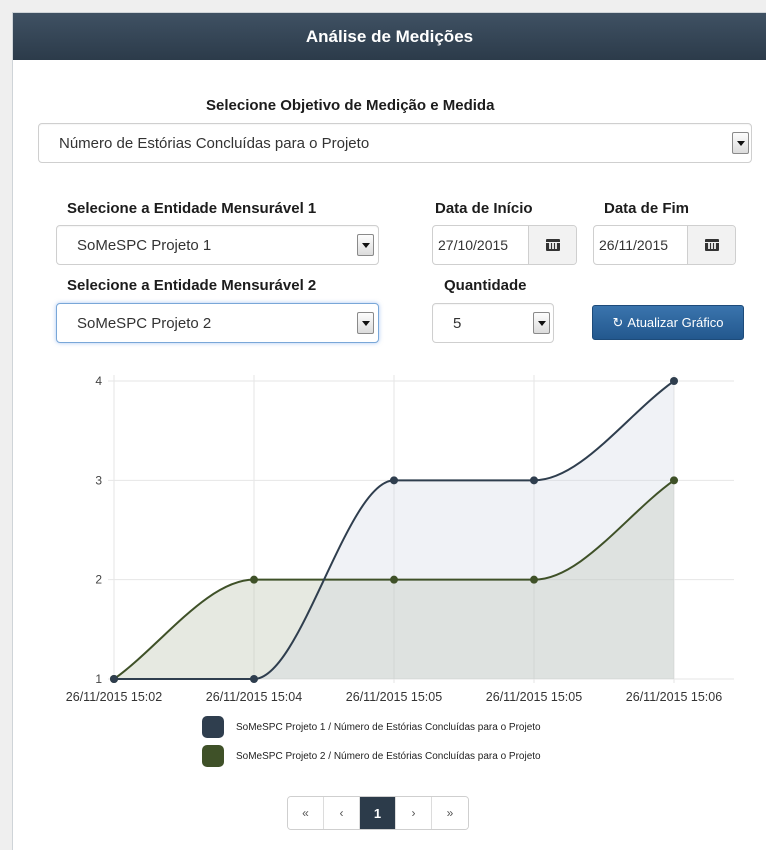 This screenshot has width=766, height=850. What do you see at coordinates (414, 813) in the screenshot?
I see `pagination-next: ›` at bounding box center [414, 813].